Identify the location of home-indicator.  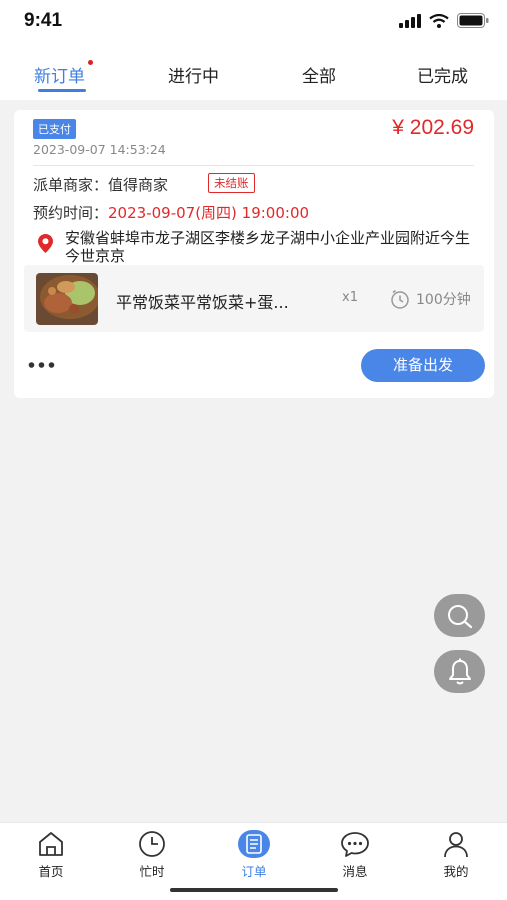
(254, 890).